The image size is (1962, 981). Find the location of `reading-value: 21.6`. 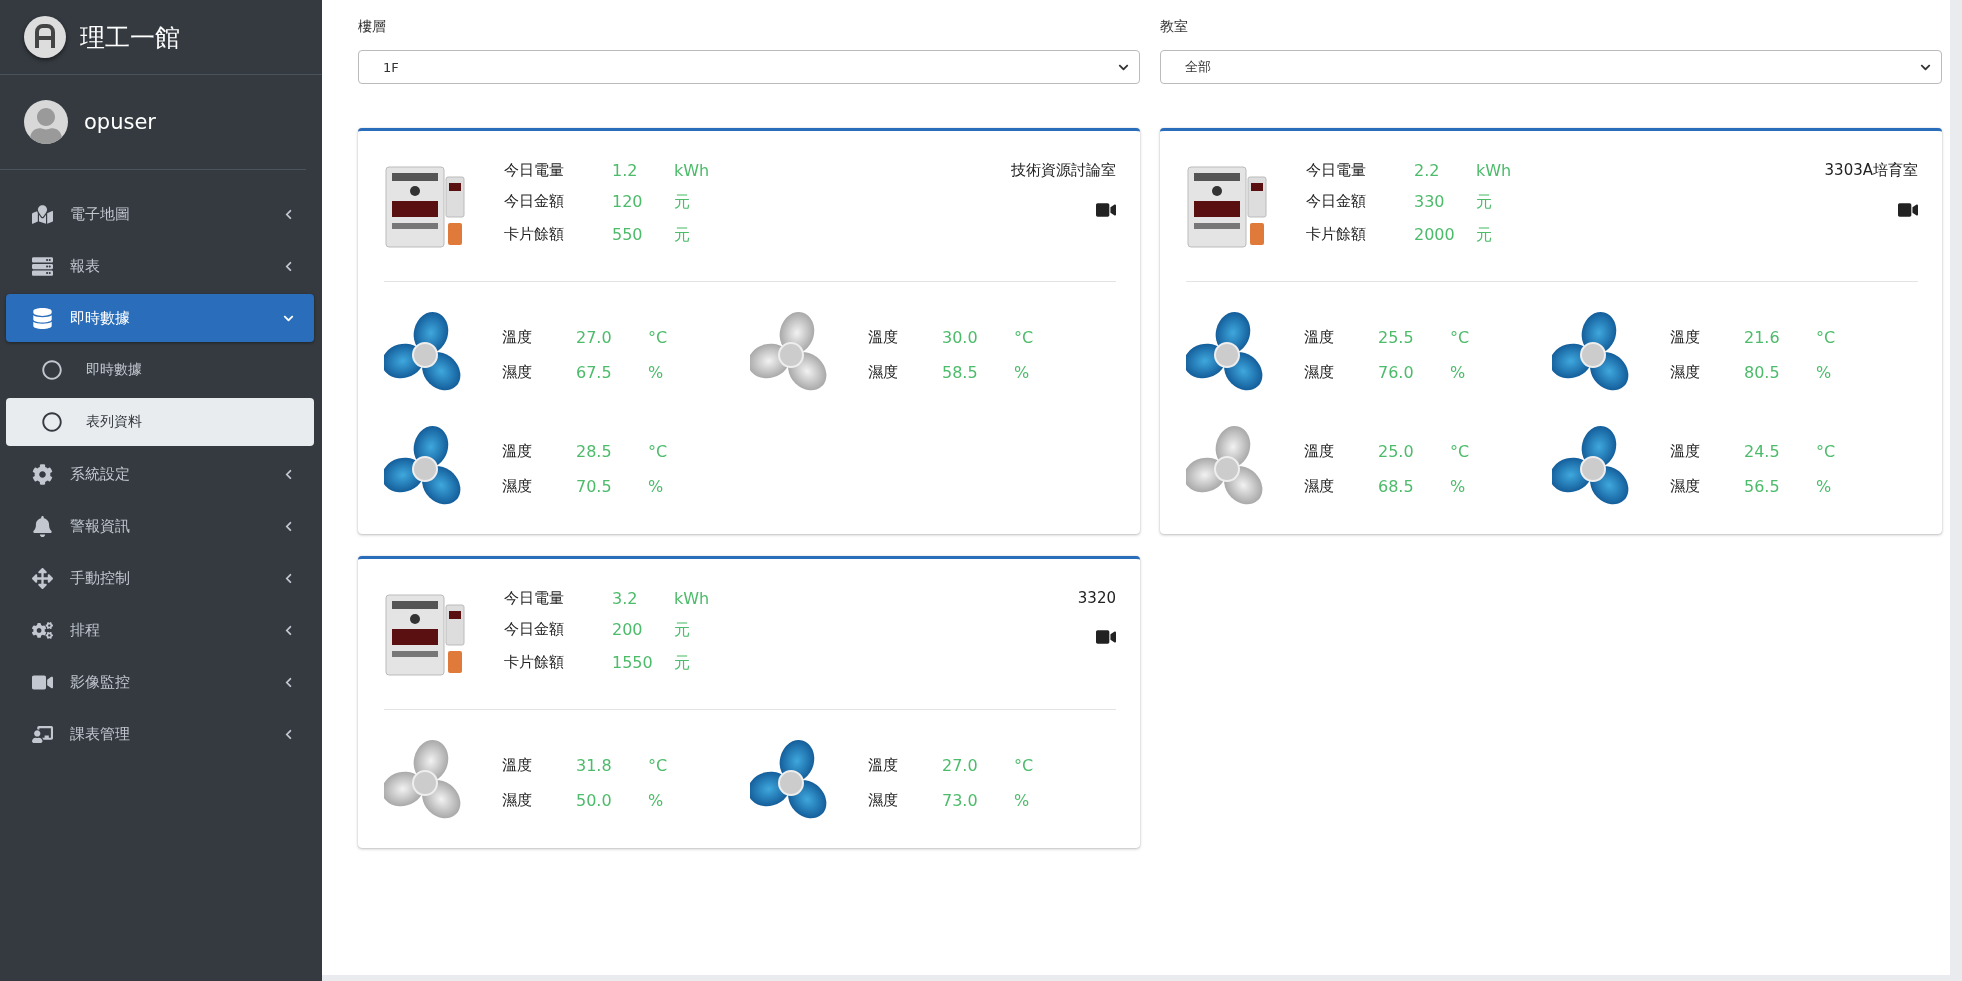

reading-value: 21.6 is located at coordinates (1762, 337).